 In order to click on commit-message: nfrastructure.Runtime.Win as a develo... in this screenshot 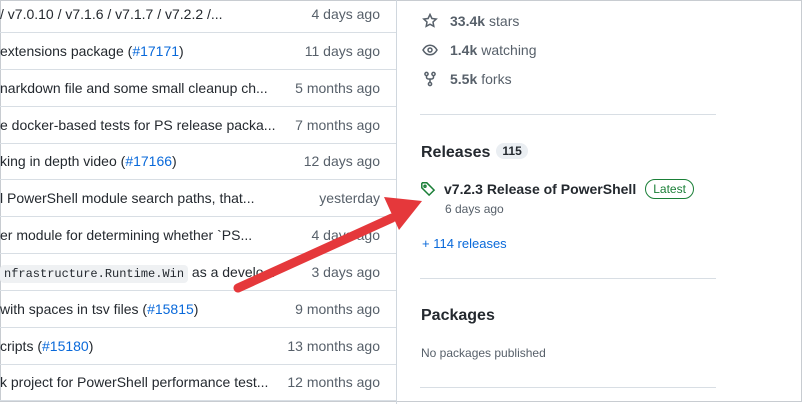, I will do `click(137, 273)`.